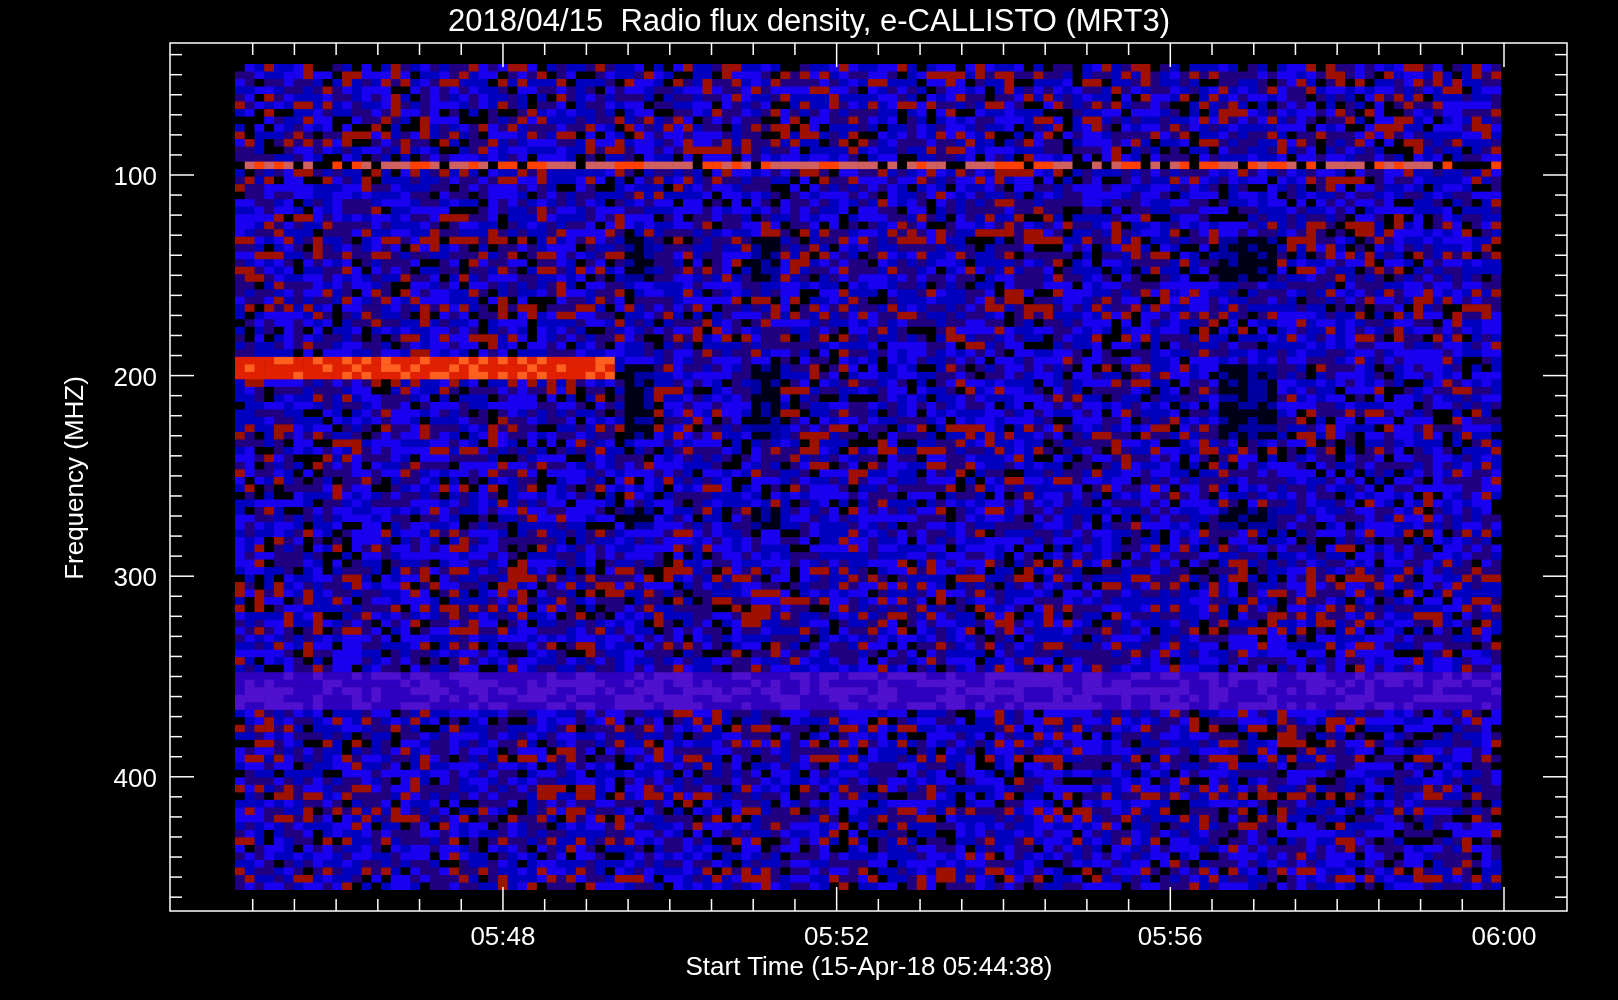  I want to click on y-tick-label: 100, so click(135, 176).